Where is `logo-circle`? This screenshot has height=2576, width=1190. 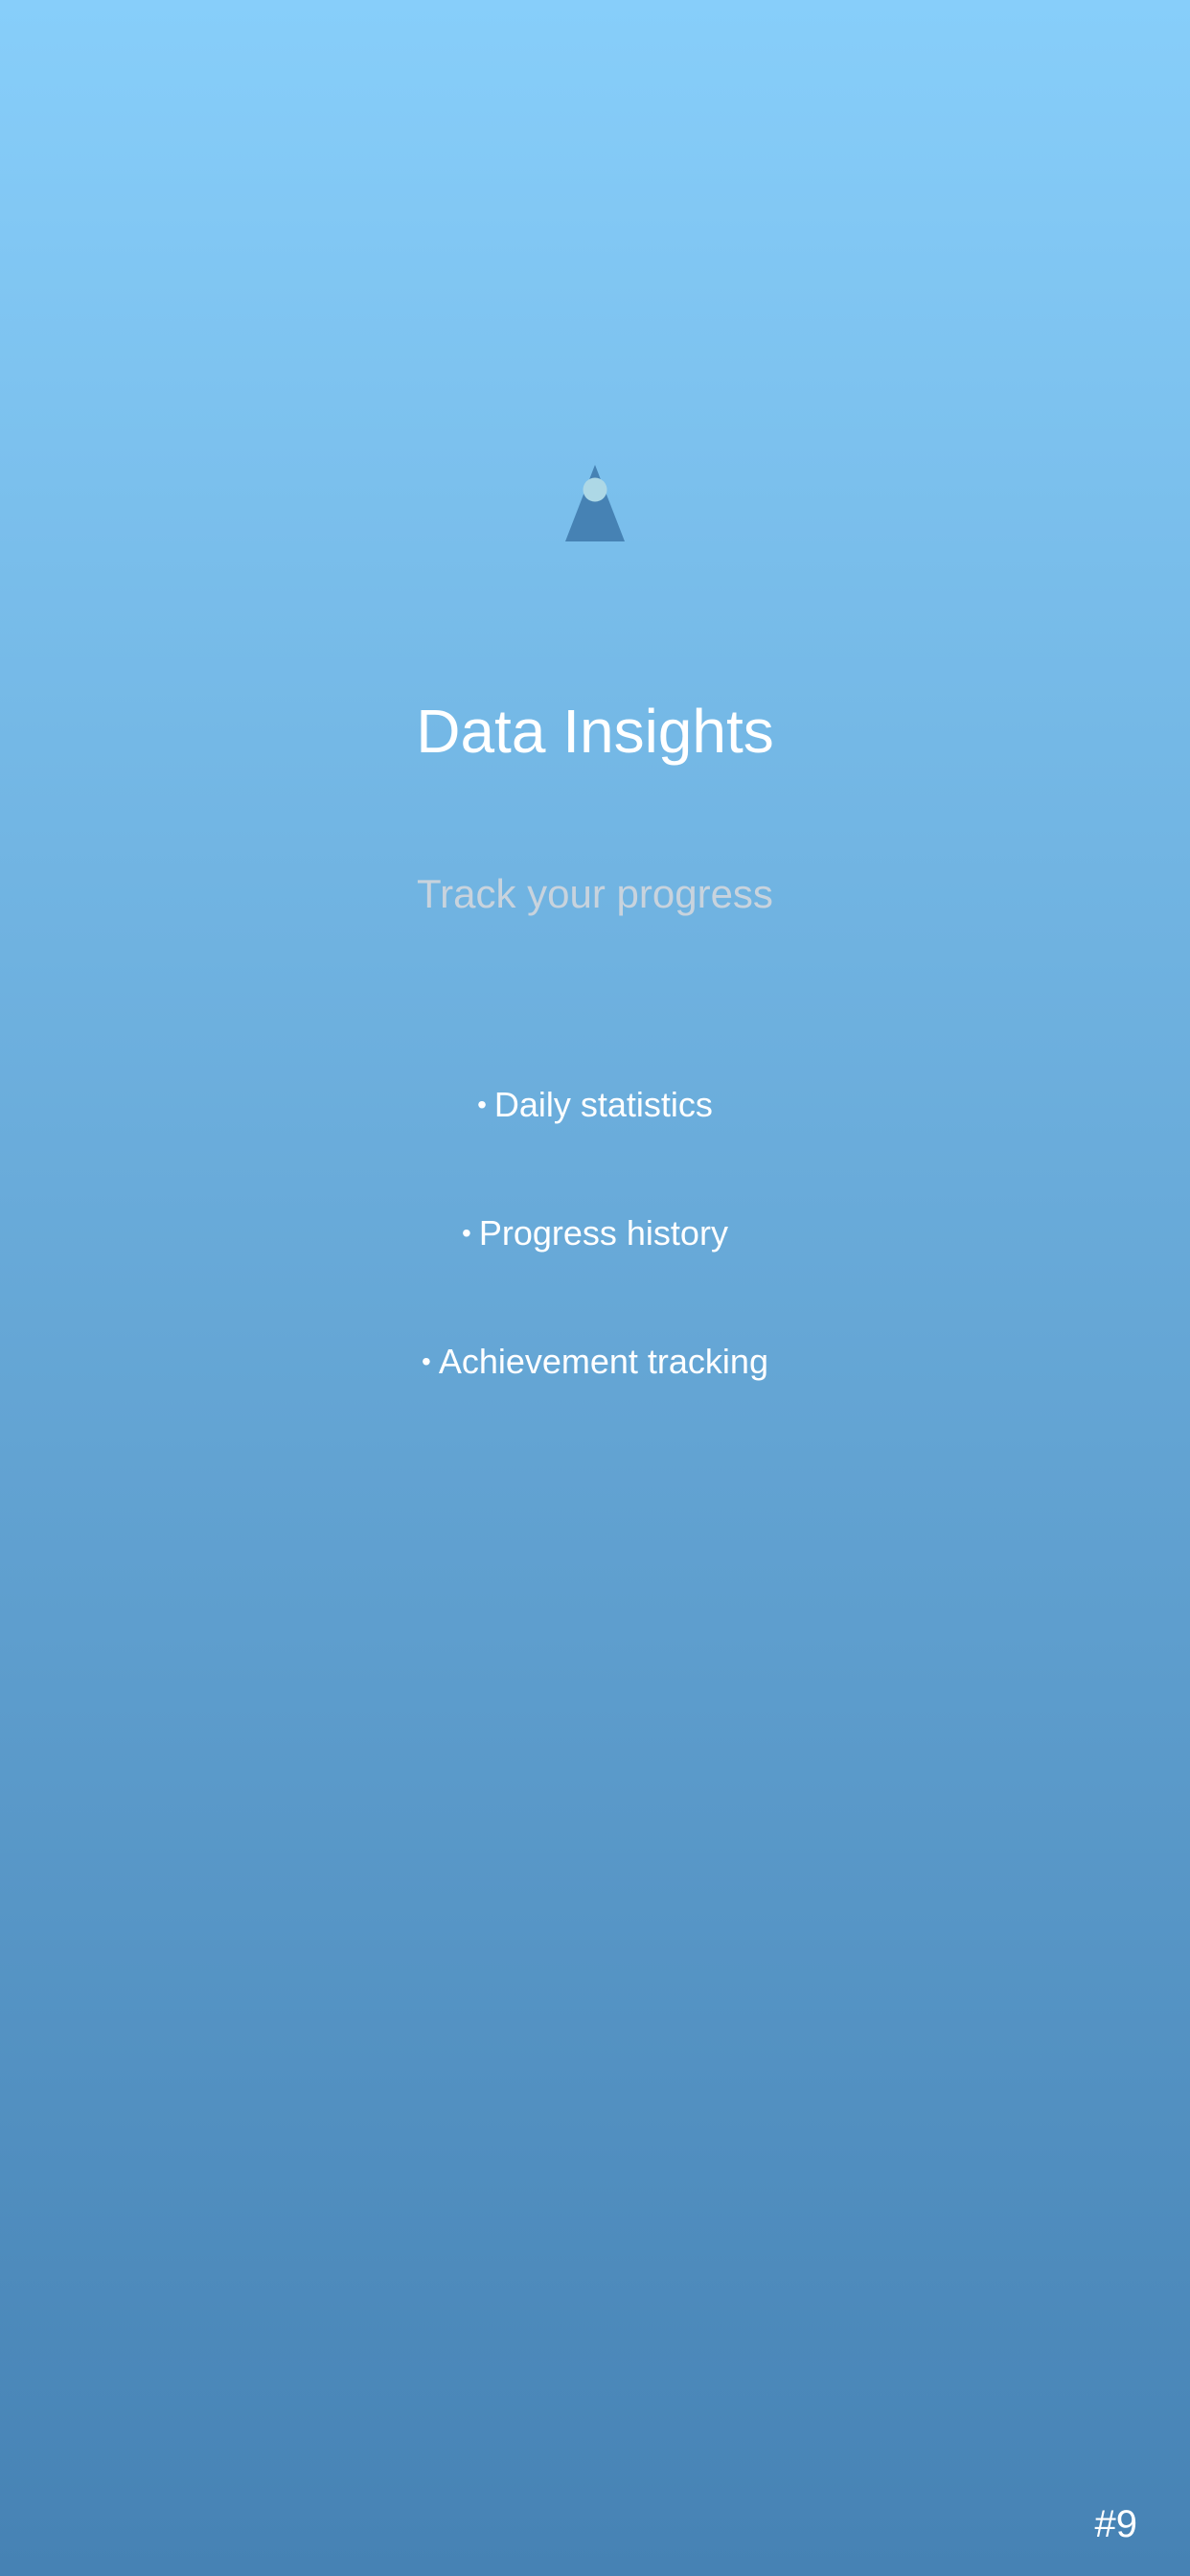 logo-circle is located at coordinates (595, 490).